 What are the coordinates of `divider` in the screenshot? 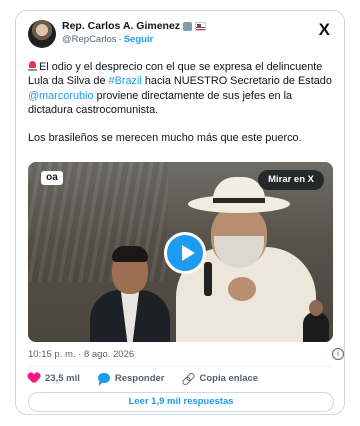 It's located at (180, 366).